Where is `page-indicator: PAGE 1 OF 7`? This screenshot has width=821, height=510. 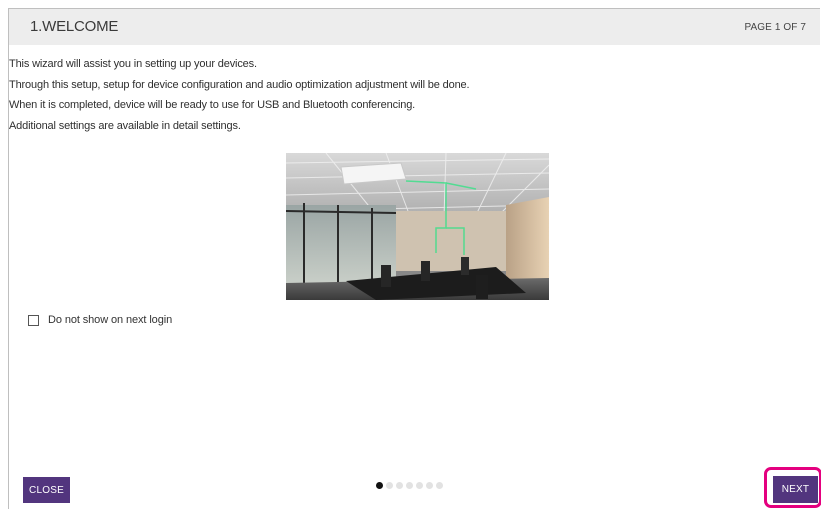
page-indicator: PAGE 1 OF 7 is located at coordinates (775, 27).